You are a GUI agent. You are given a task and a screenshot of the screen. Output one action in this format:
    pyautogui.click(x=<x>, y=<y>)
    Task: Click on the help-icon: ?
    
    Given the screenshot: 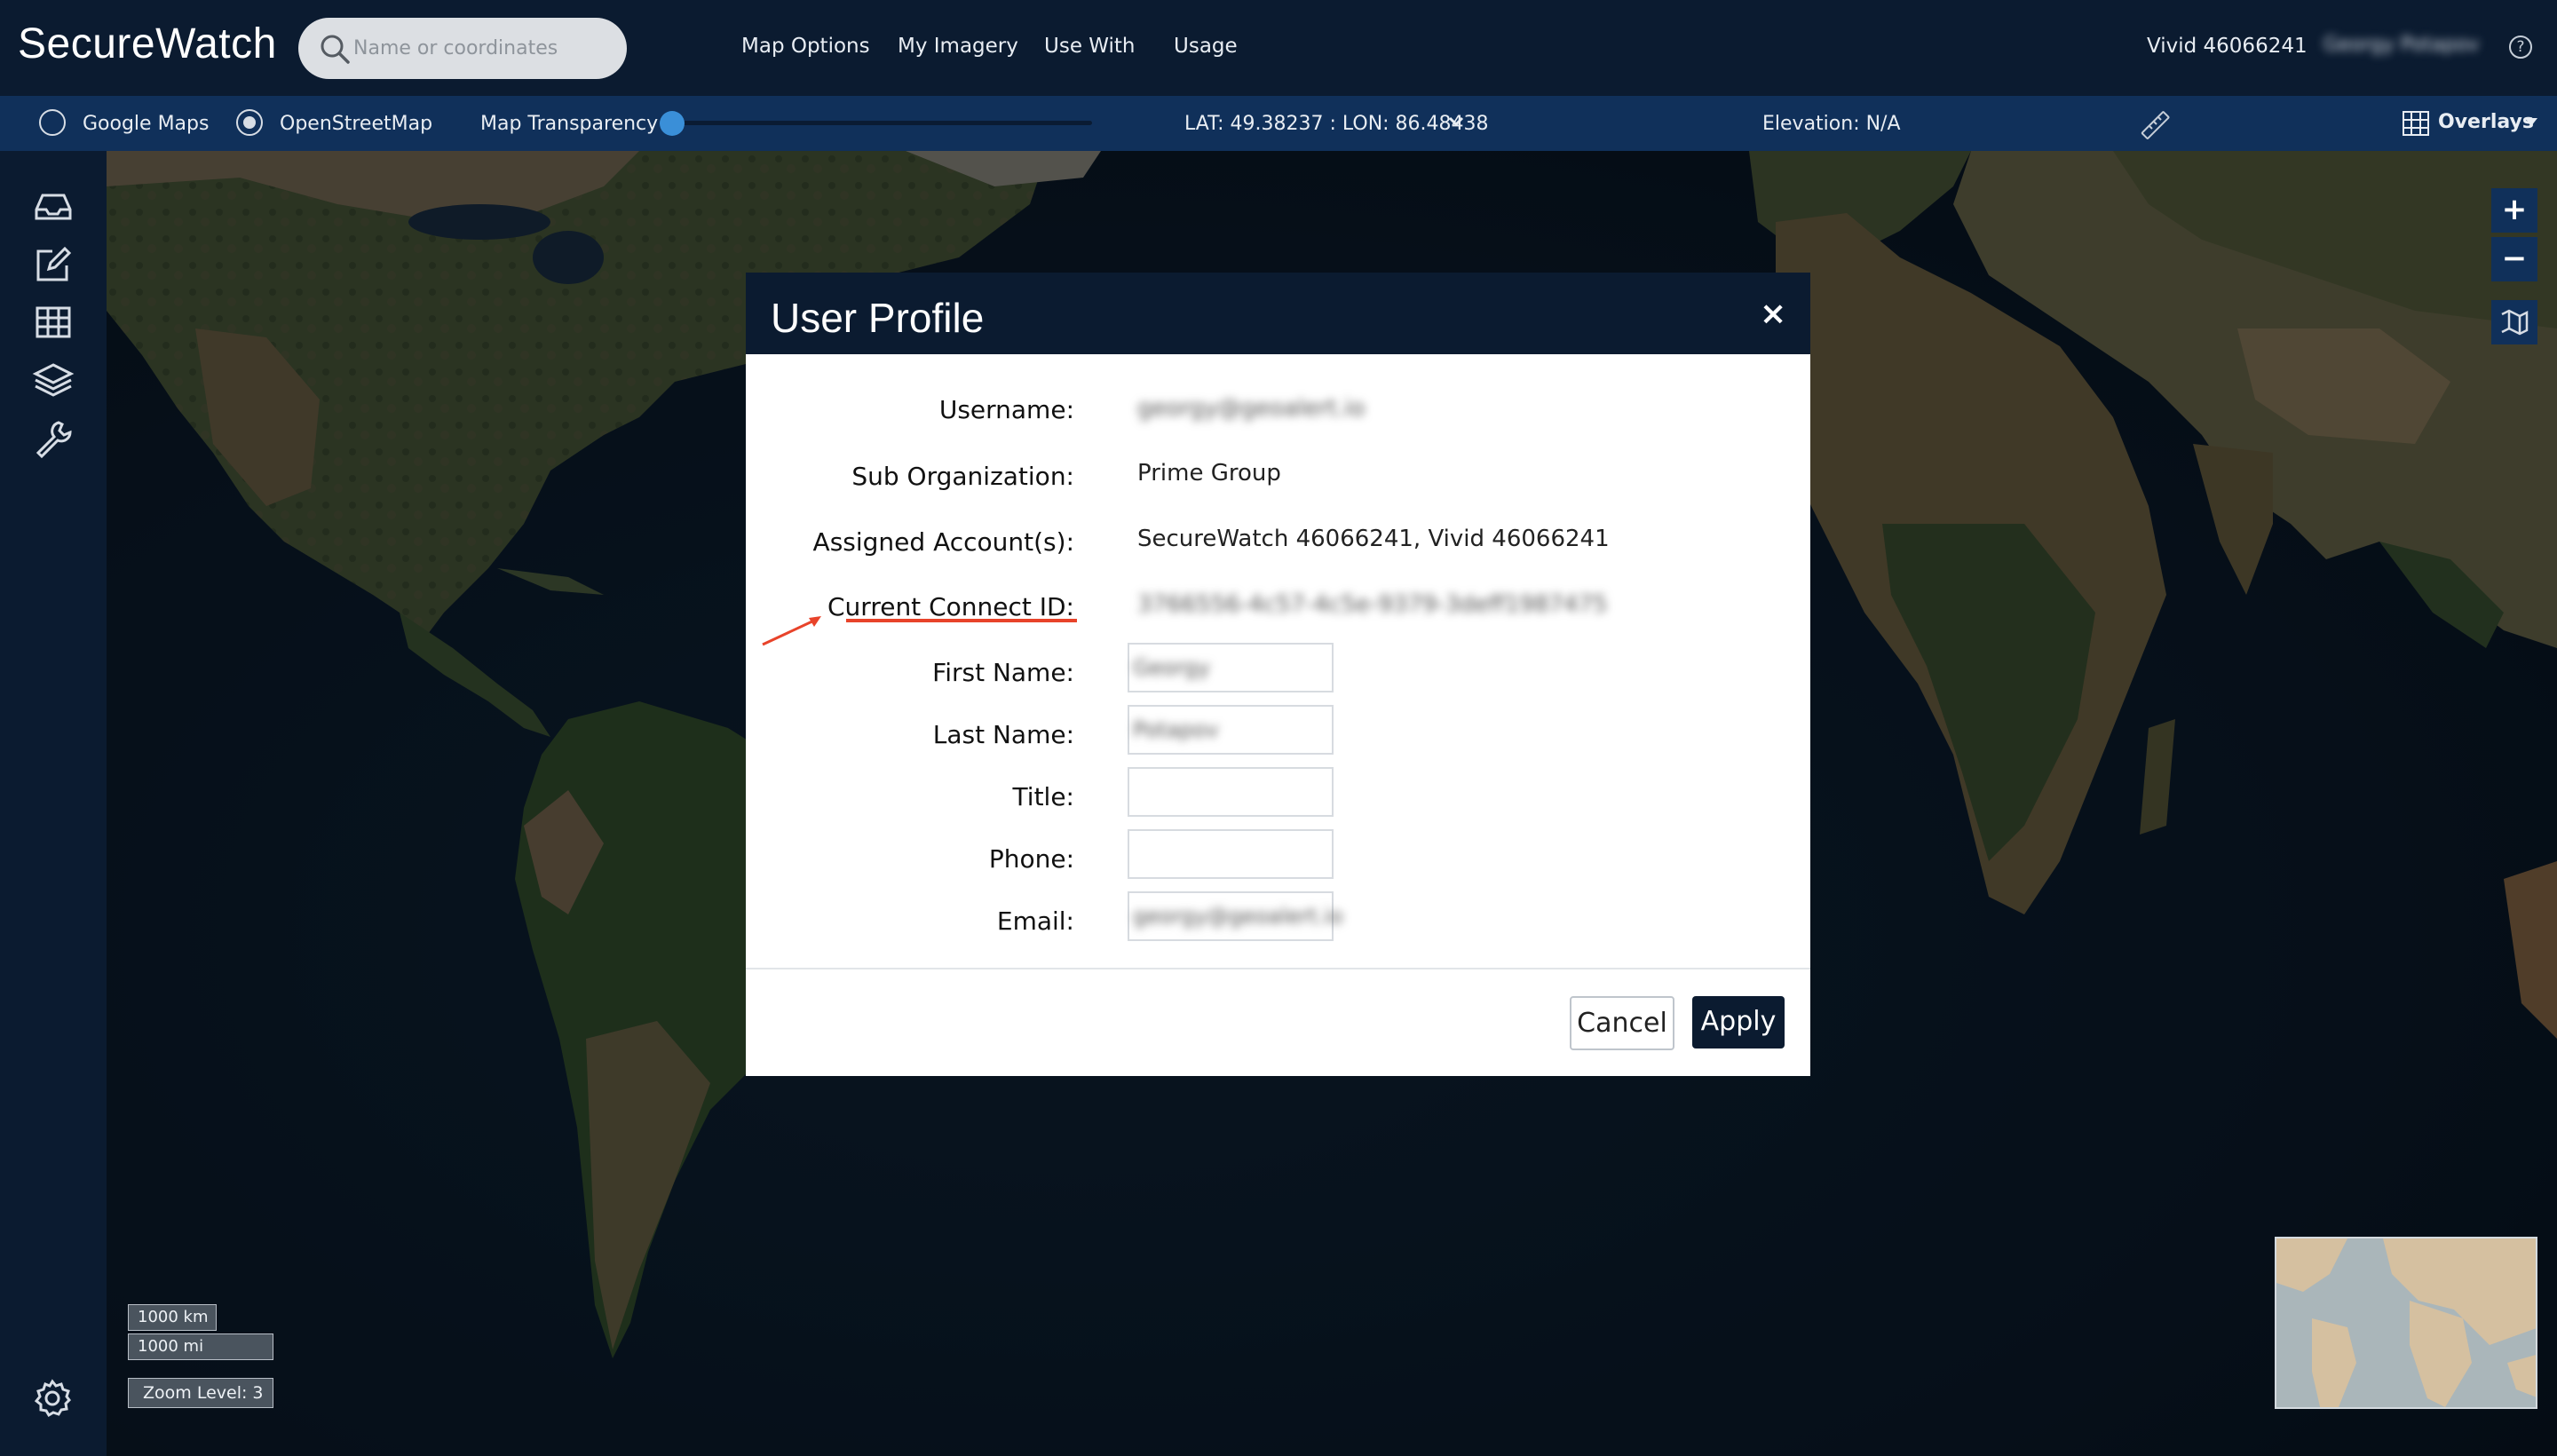 What is the action you would take?
    pyautogui.click(x=2520, y=47)
    